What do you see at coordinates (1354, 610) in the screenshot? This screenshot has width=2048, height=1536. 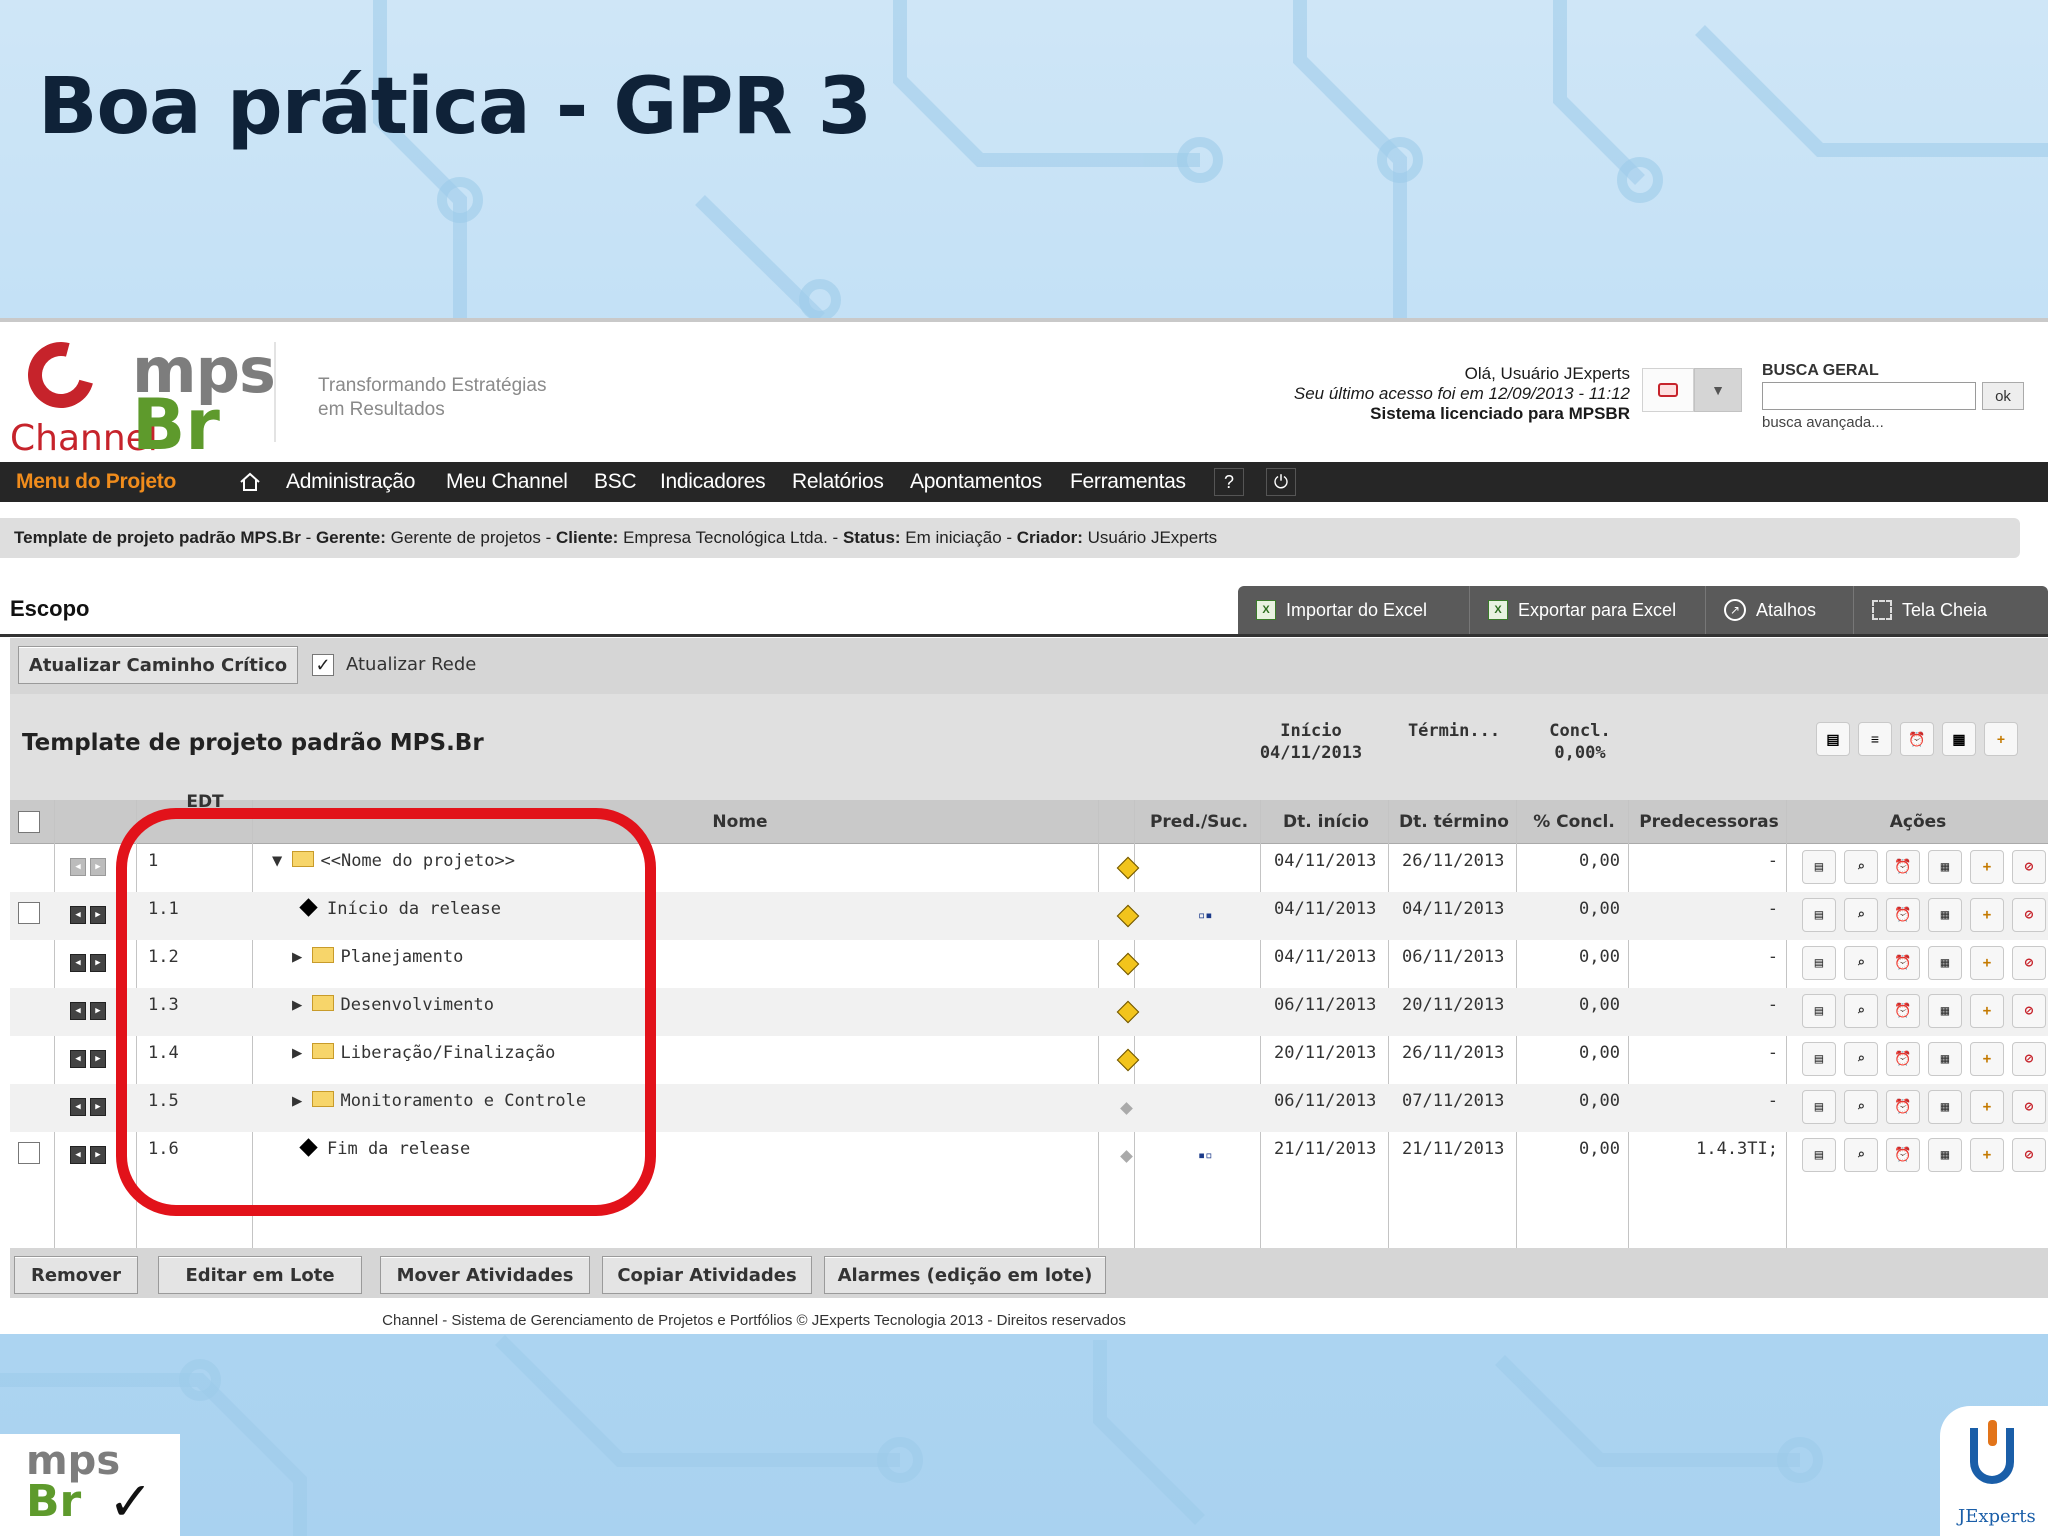 I see `import-excel-button: X Importar do Excel` at bounding box center [1354, 610].